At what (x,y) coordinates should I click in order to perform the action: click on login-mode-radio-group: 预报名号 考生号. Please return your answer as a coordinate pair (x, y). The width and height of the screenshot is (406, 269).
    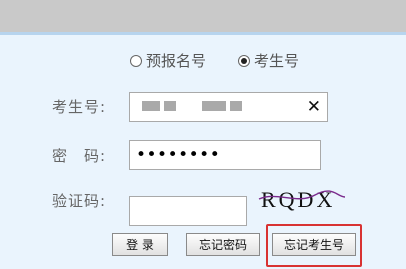
    Looking at the image, I should click on (214, 60).